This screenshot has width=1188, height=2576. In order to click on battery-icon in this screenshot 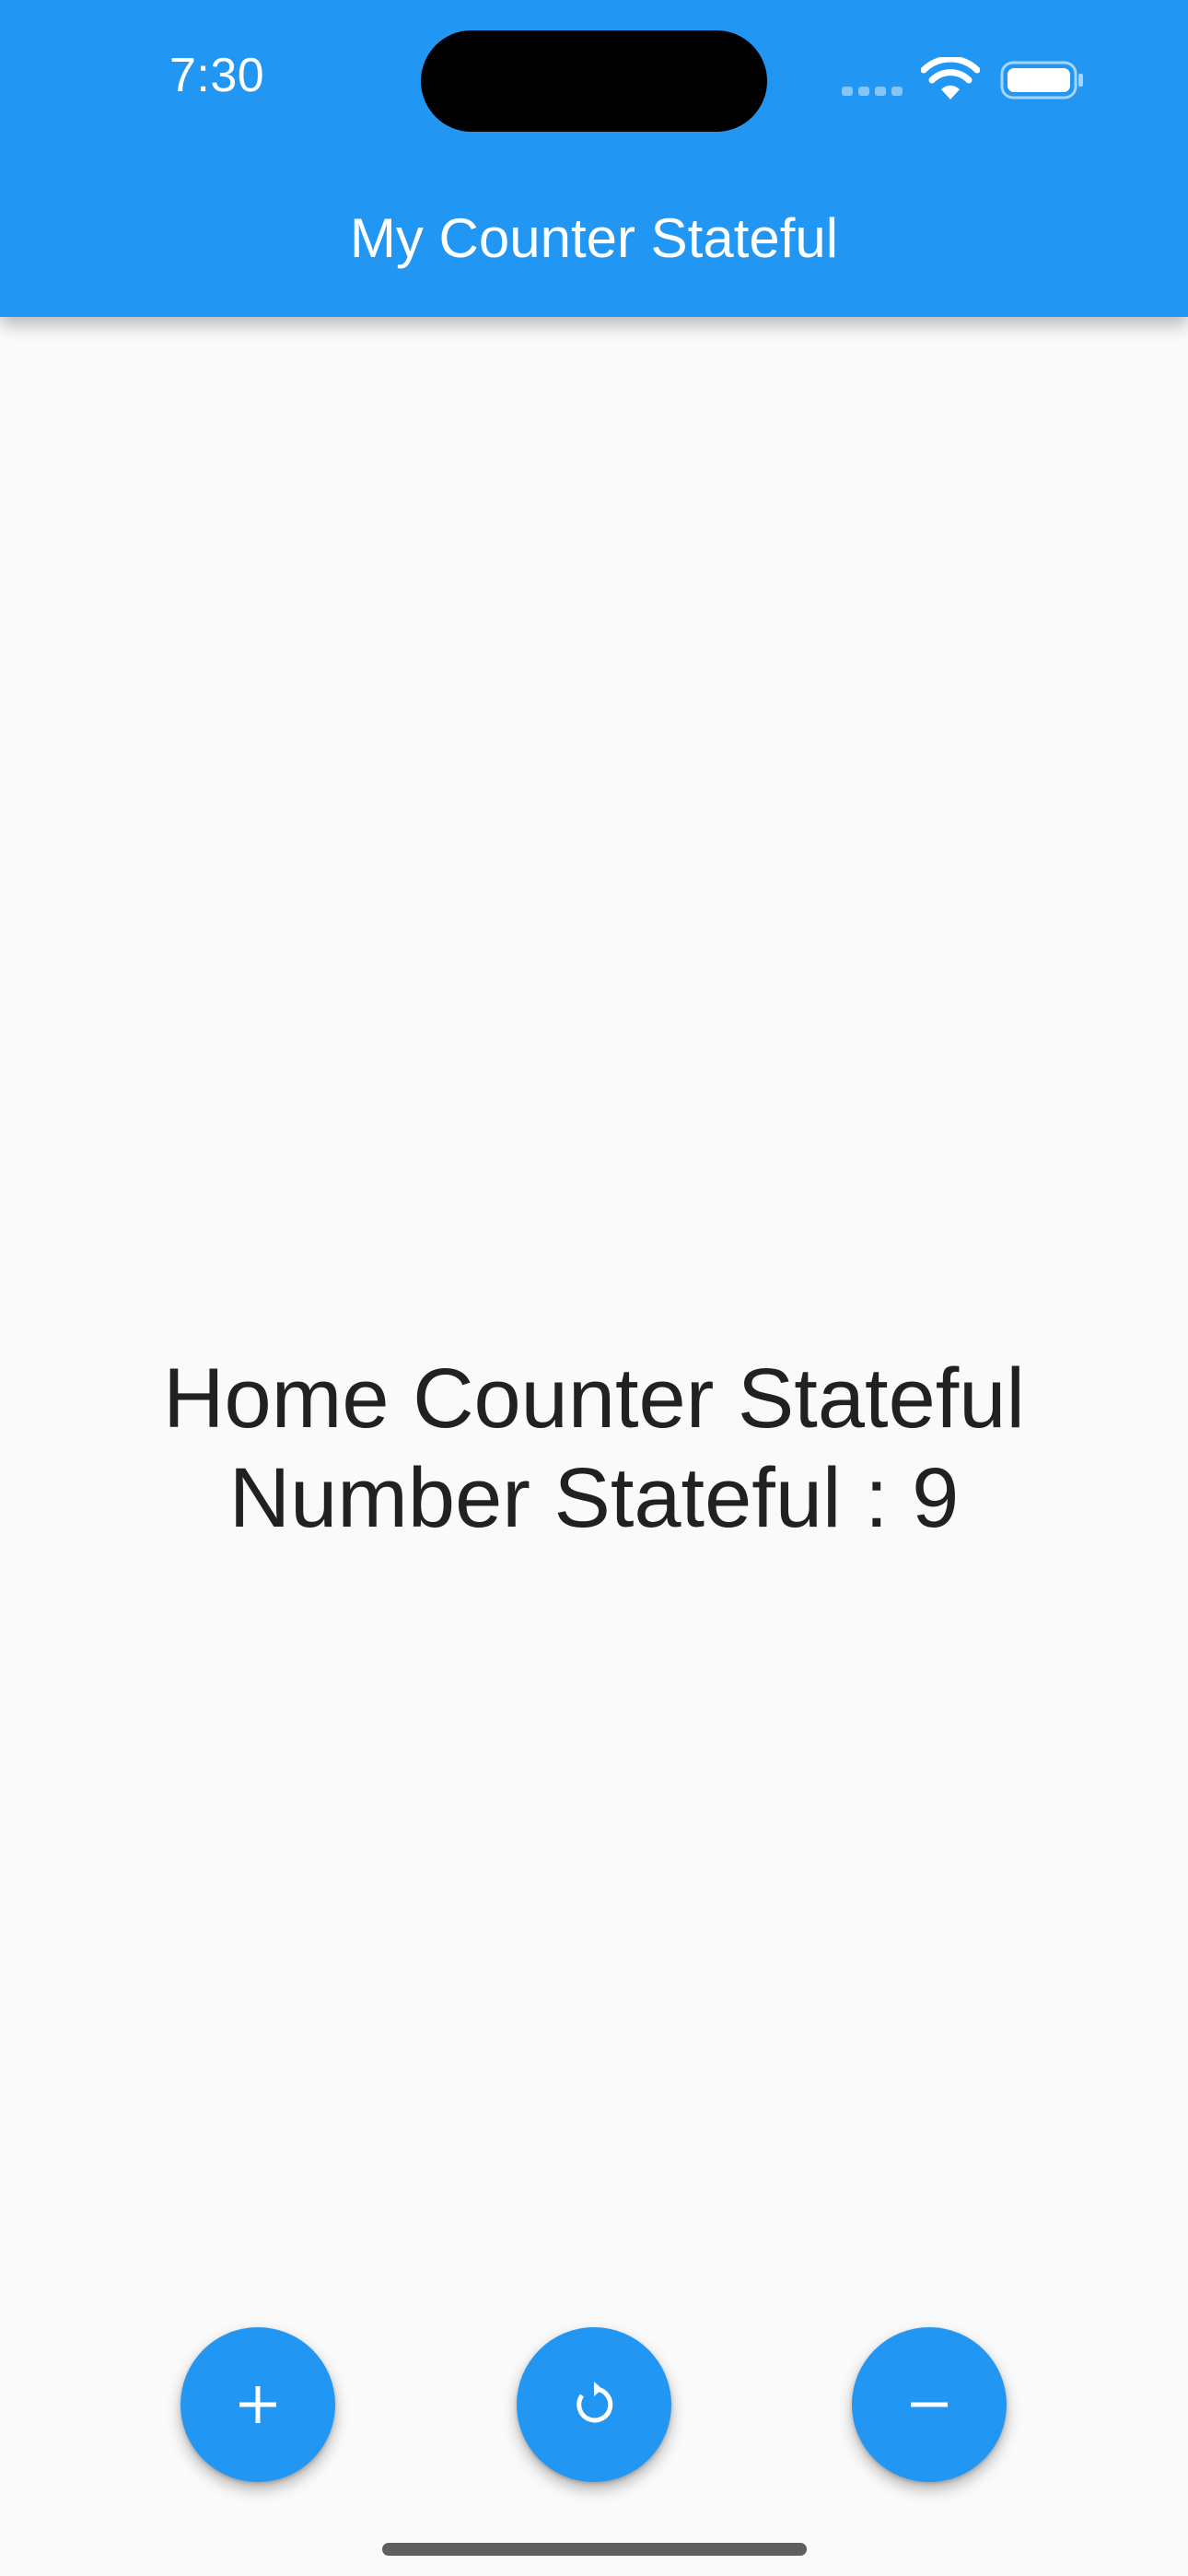, I will do `click(1041, 80)`.